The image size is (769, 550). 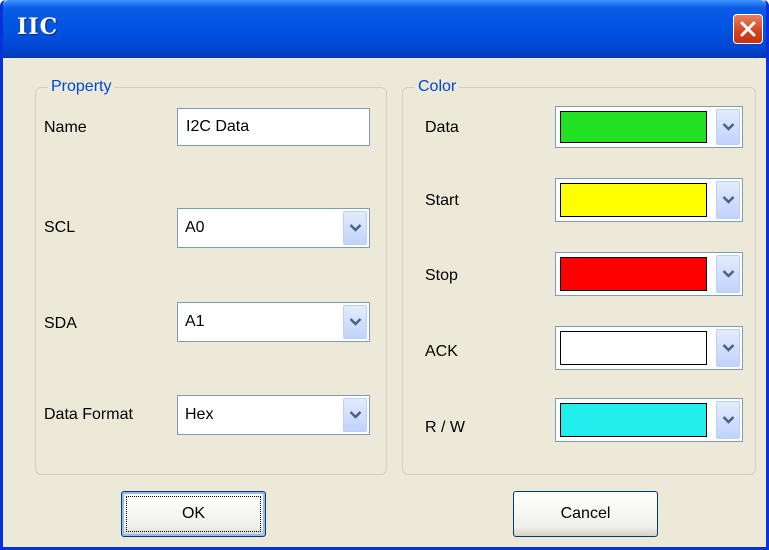 What do you see at coordinates (195, 227) in the screenshot?
I see `scl-value: A0` at bounding box center [195, 227].